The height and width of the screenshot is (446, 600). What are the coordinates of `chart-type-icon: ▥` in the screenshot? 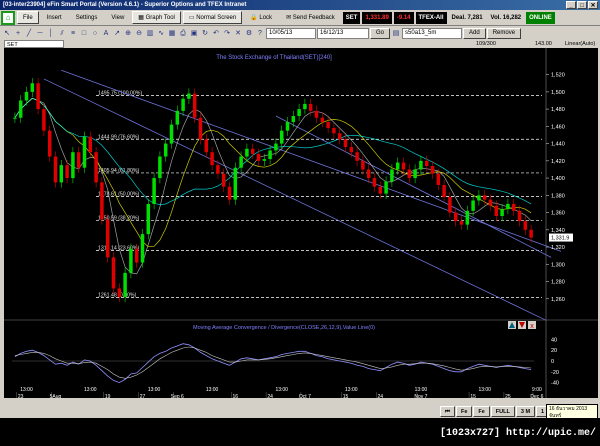 It's located at (150, 33).